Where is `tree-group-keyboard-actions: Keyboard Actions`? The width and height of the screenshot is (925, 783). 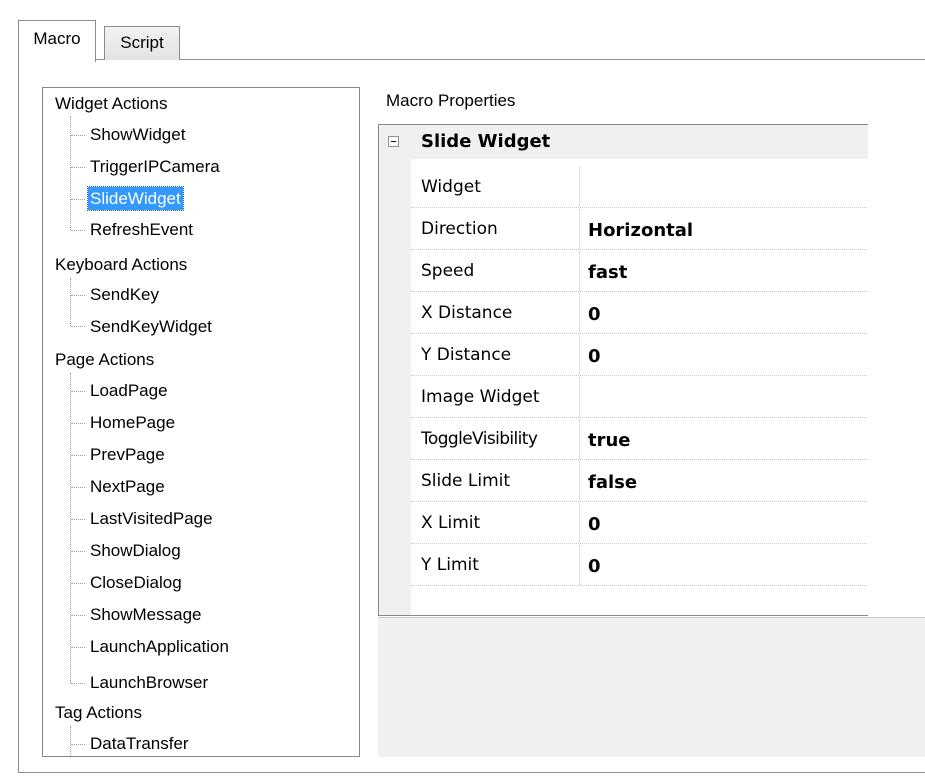 tree-group-keyboard-actions: Keyboard Actions is located at coordinates (121, 265).